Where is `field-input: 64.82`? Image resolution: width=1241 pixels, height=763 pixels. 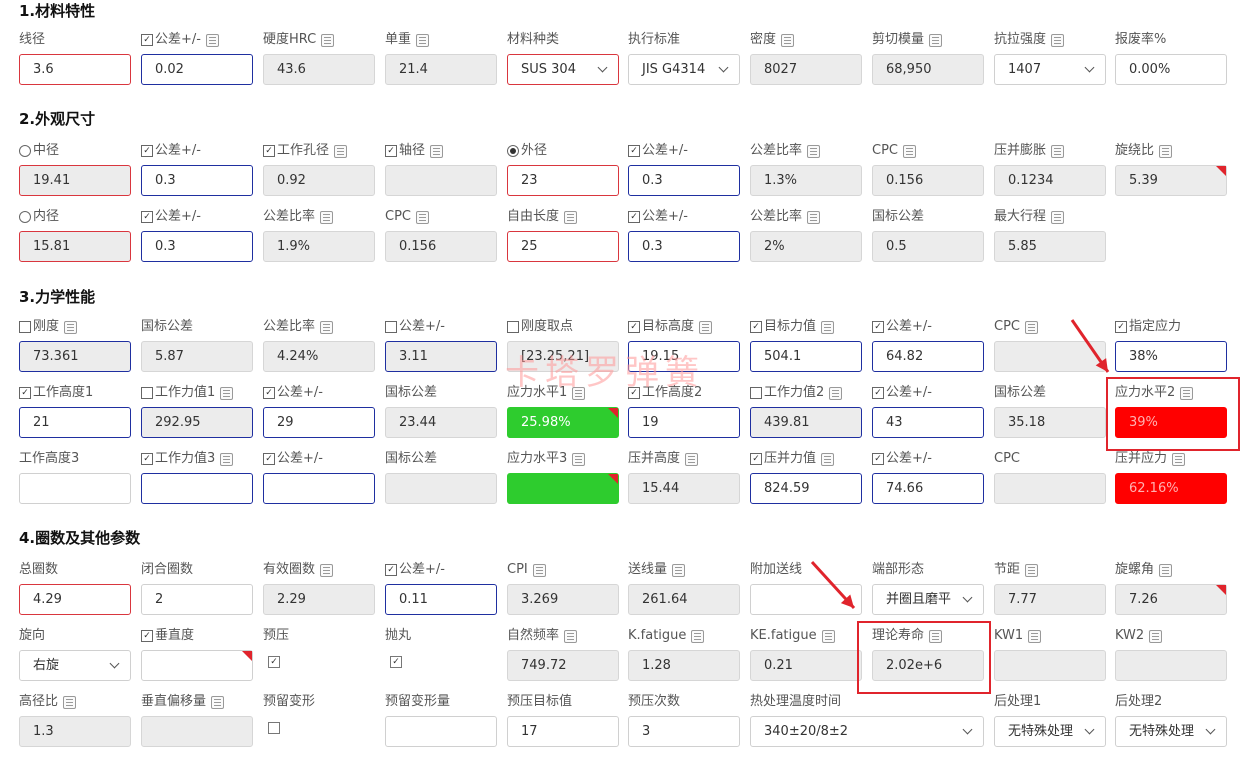 field-input: 64.82 is located at coordinates (928, 356).